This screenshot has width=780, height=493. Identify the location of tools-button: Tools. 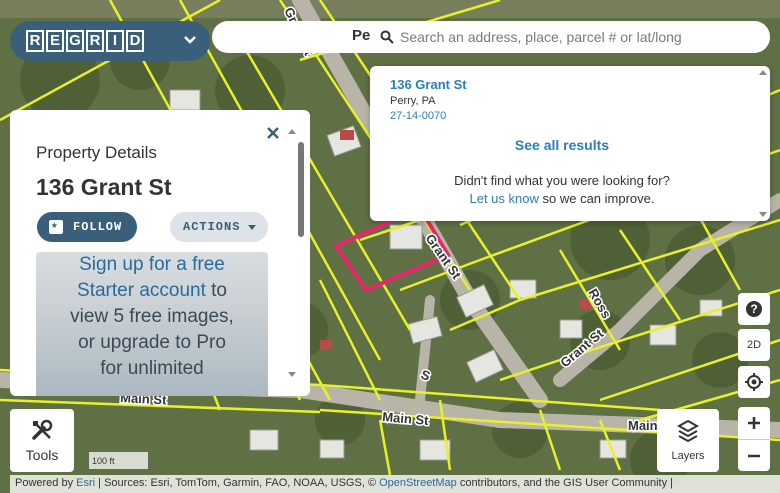
(42, 440).